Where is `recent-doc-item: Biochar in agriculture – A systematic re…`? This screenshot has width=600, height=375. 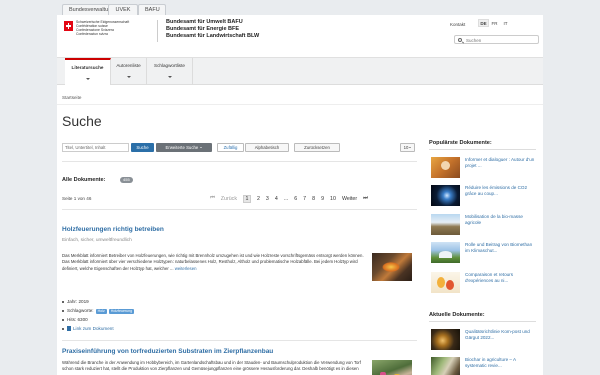 recent-doc-item: Biochar in agriculture – A systematic re… is located at coordinates (482, 364).